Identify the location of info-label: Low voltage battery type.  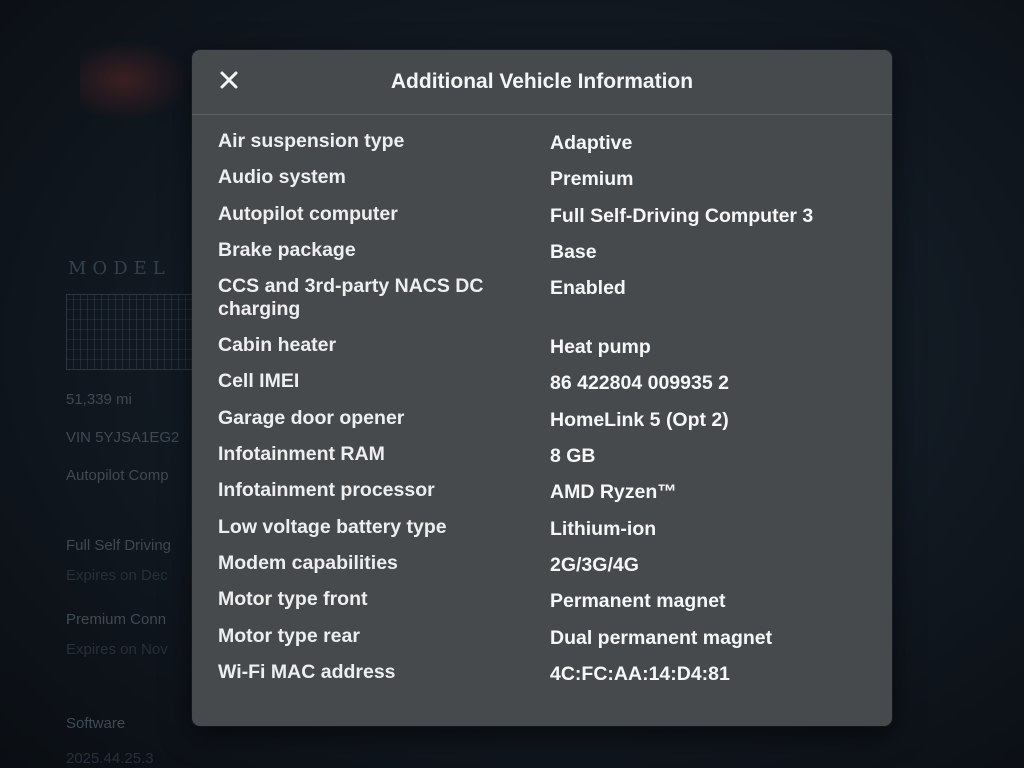
(332, 526).